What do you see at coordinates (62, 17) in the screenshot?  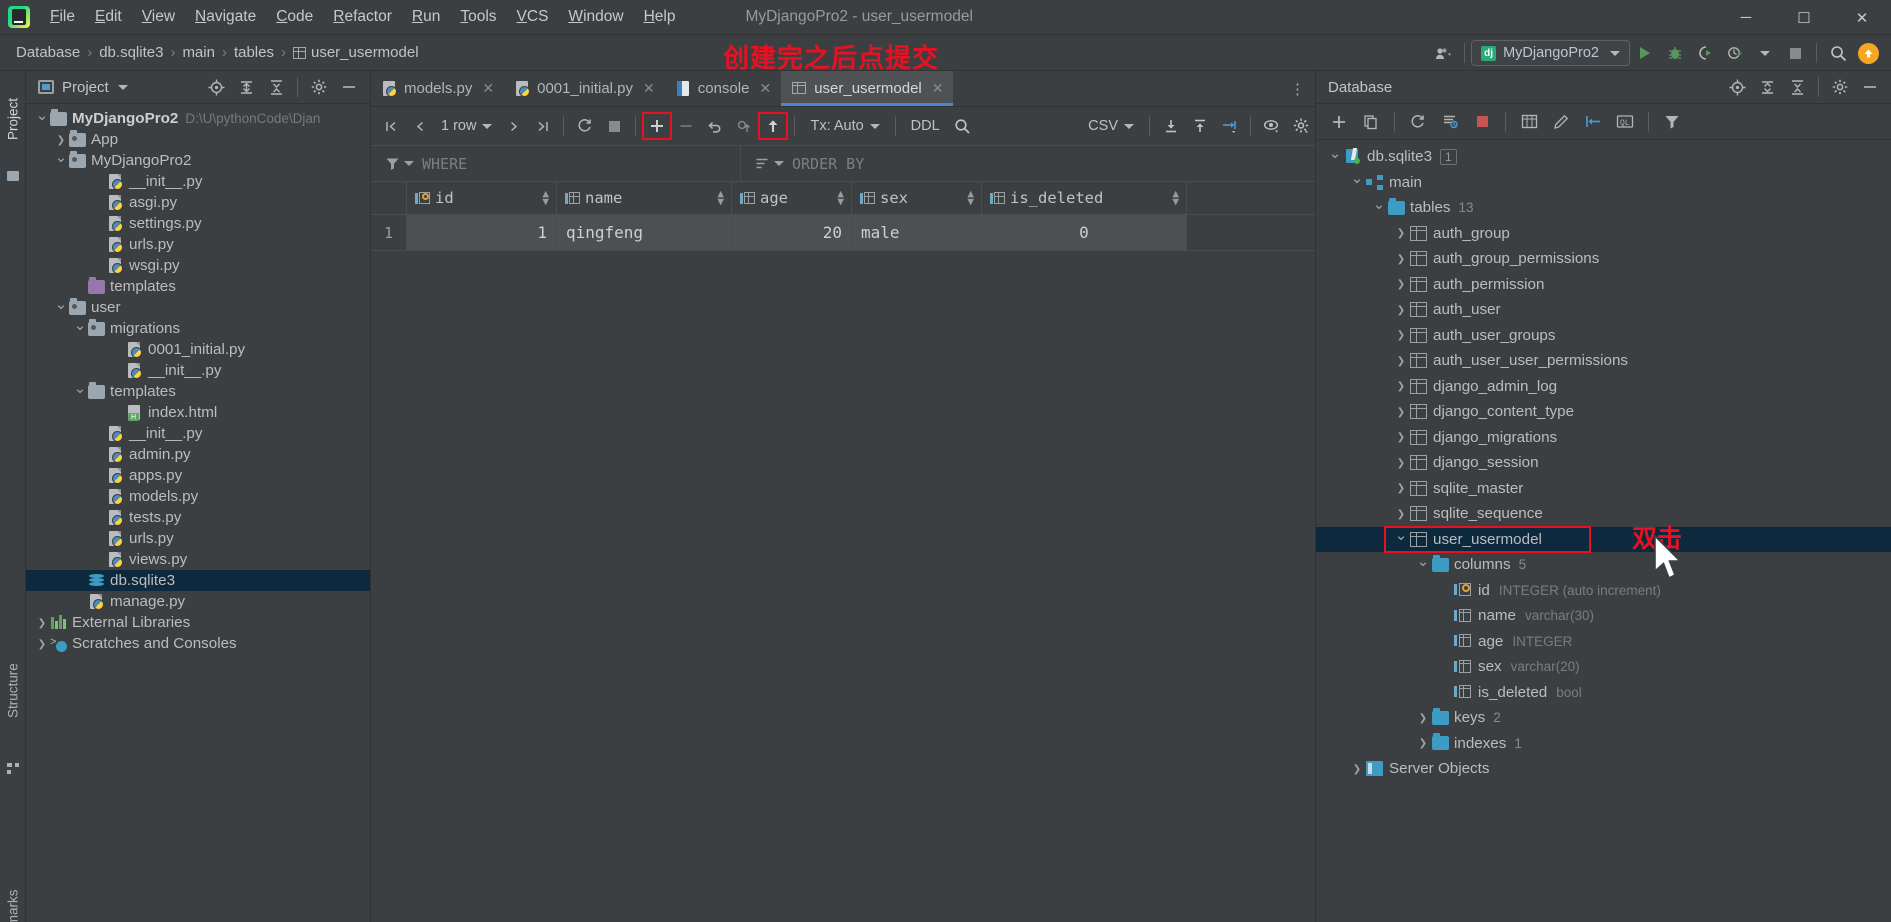 I see `menu-item-file: File` at bounding box center [62, 17].